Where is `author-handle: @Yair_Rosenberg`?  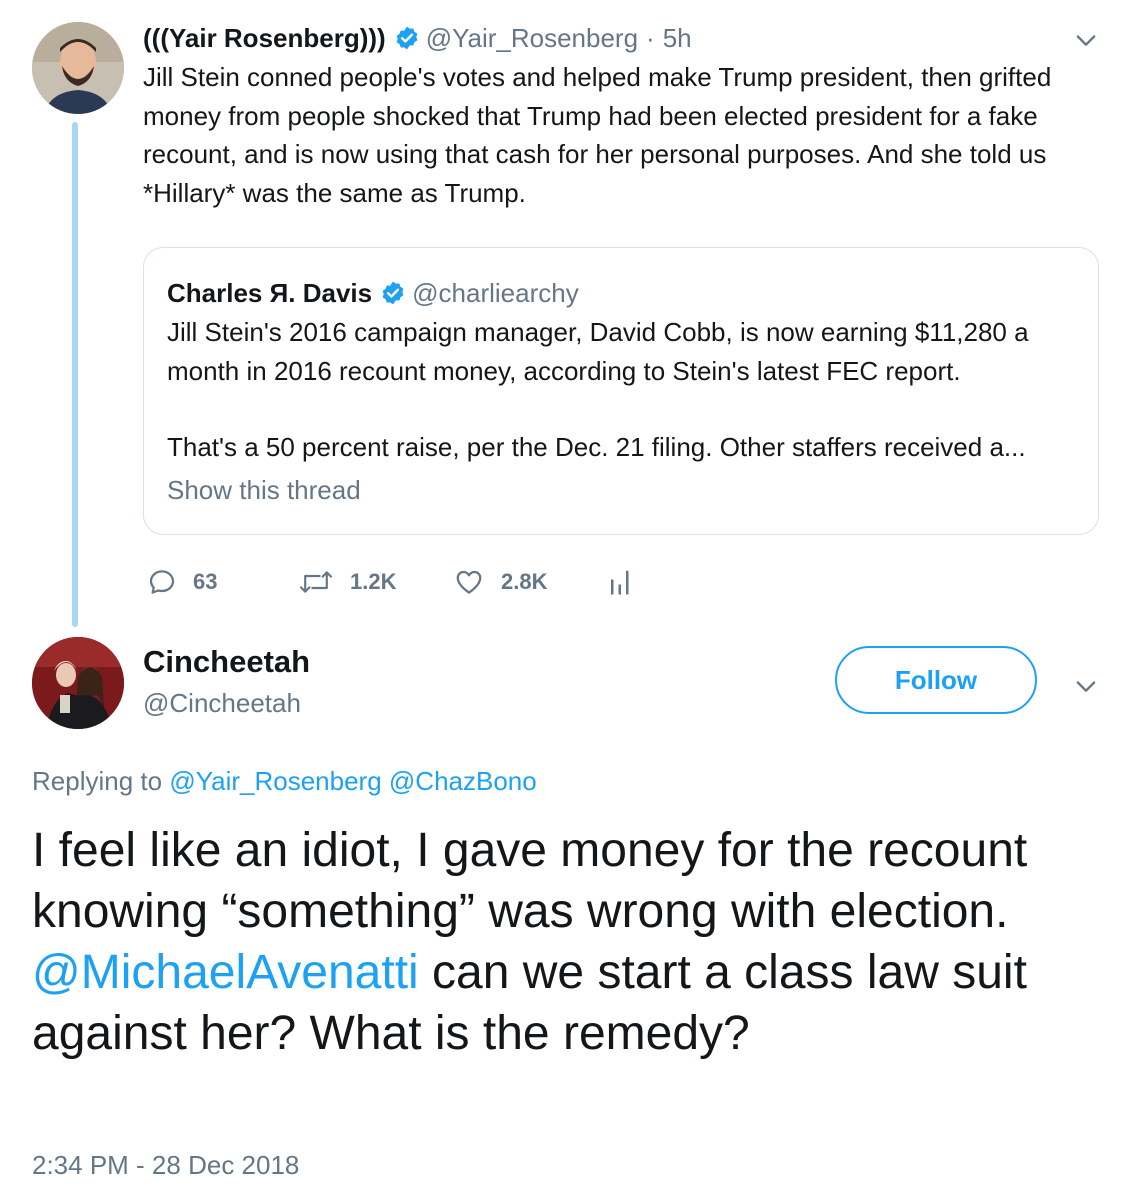
author-handle: @Yair_Rosenberg is located at coordinates (532, 38).